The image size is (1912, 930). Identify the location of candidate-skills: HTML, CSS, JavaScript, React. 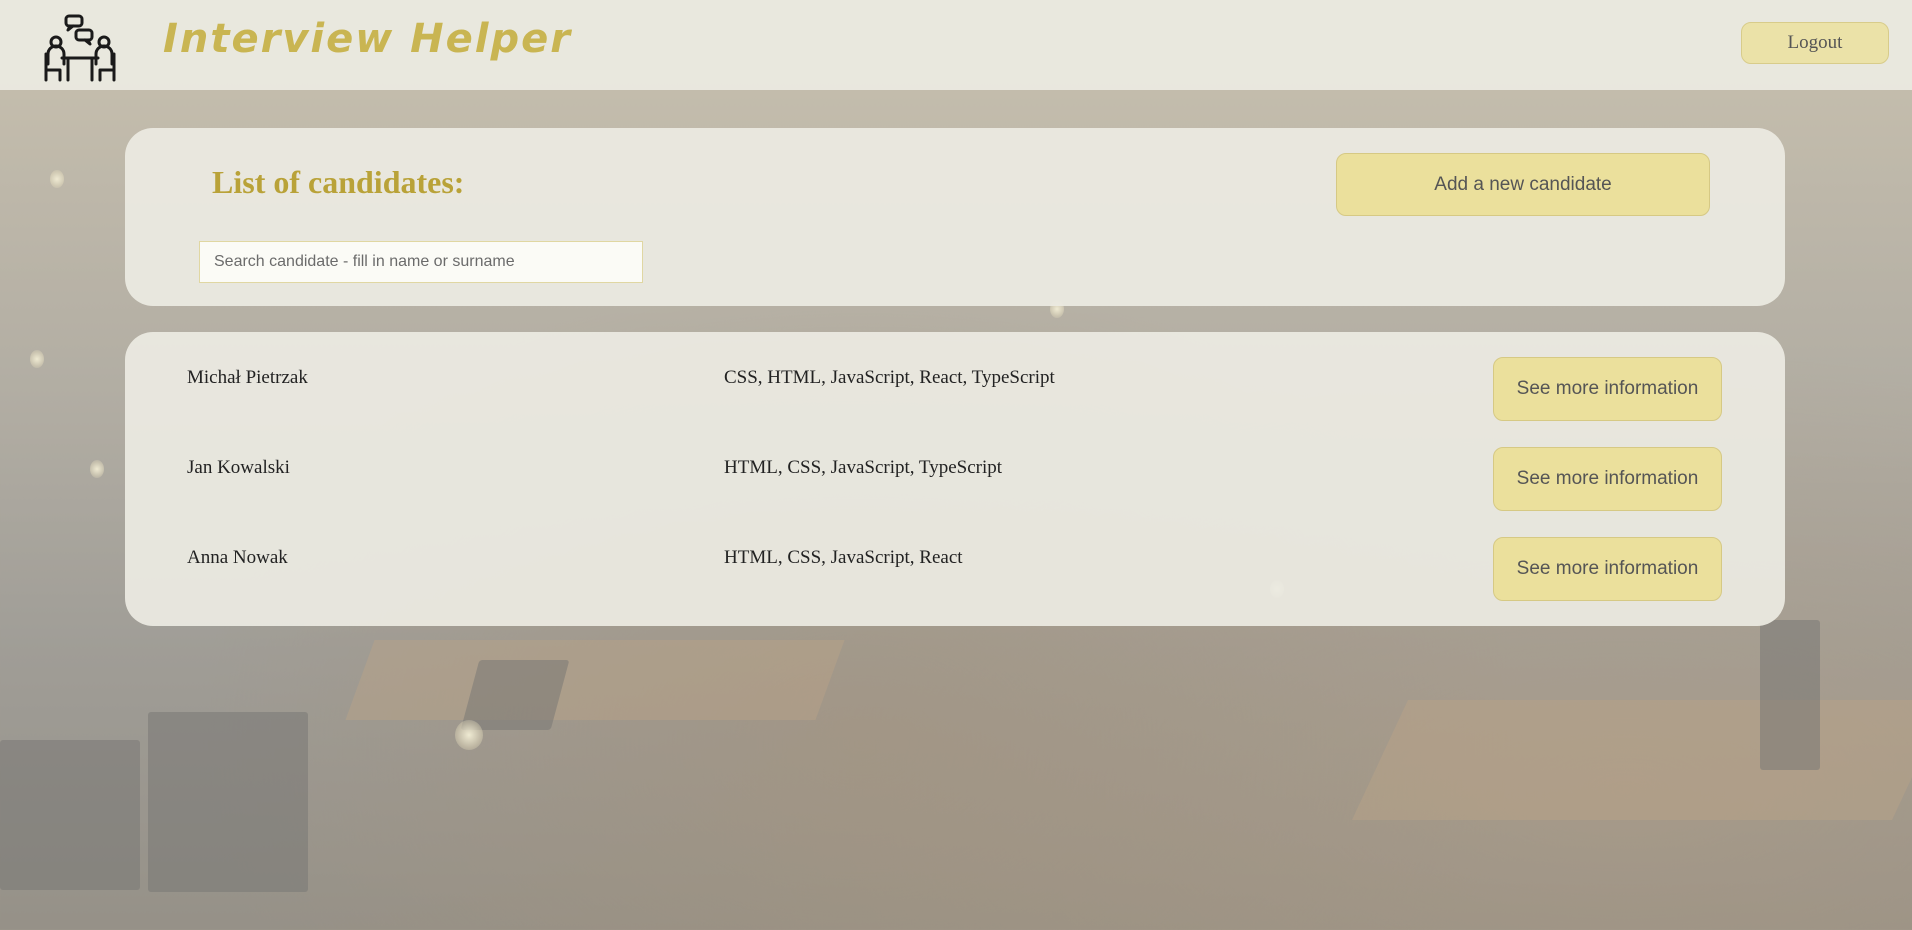
(843, 557).